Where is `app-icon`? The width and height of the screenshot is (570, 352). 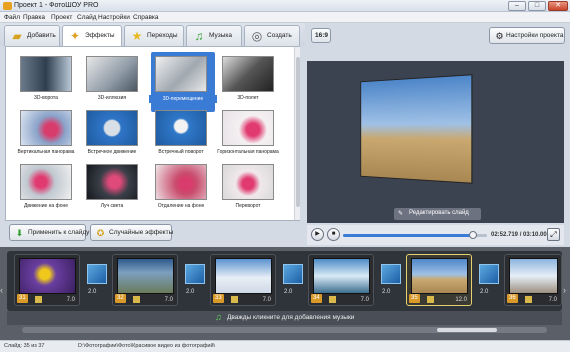
app-icon is located at coordinates (7, 6).